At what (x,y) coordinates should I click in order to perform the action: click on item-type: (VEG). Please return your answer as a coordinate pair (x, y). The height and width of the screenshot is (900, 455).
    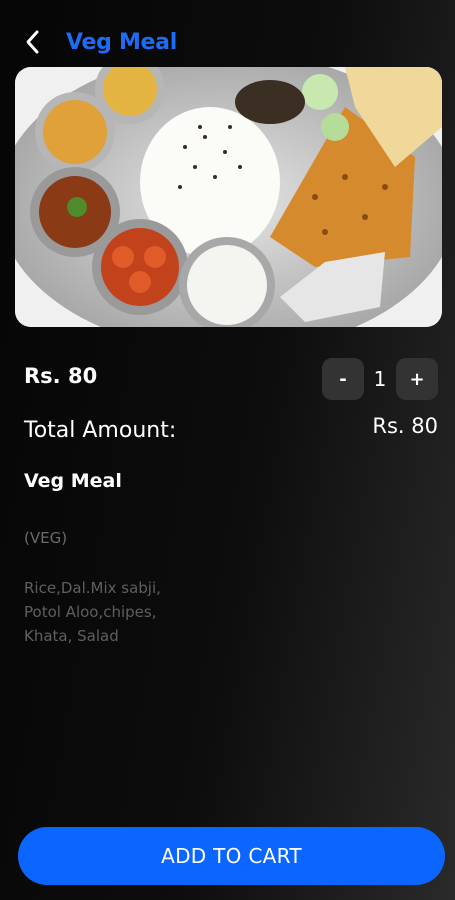
    Looking at the image, I should click on (46, 538).